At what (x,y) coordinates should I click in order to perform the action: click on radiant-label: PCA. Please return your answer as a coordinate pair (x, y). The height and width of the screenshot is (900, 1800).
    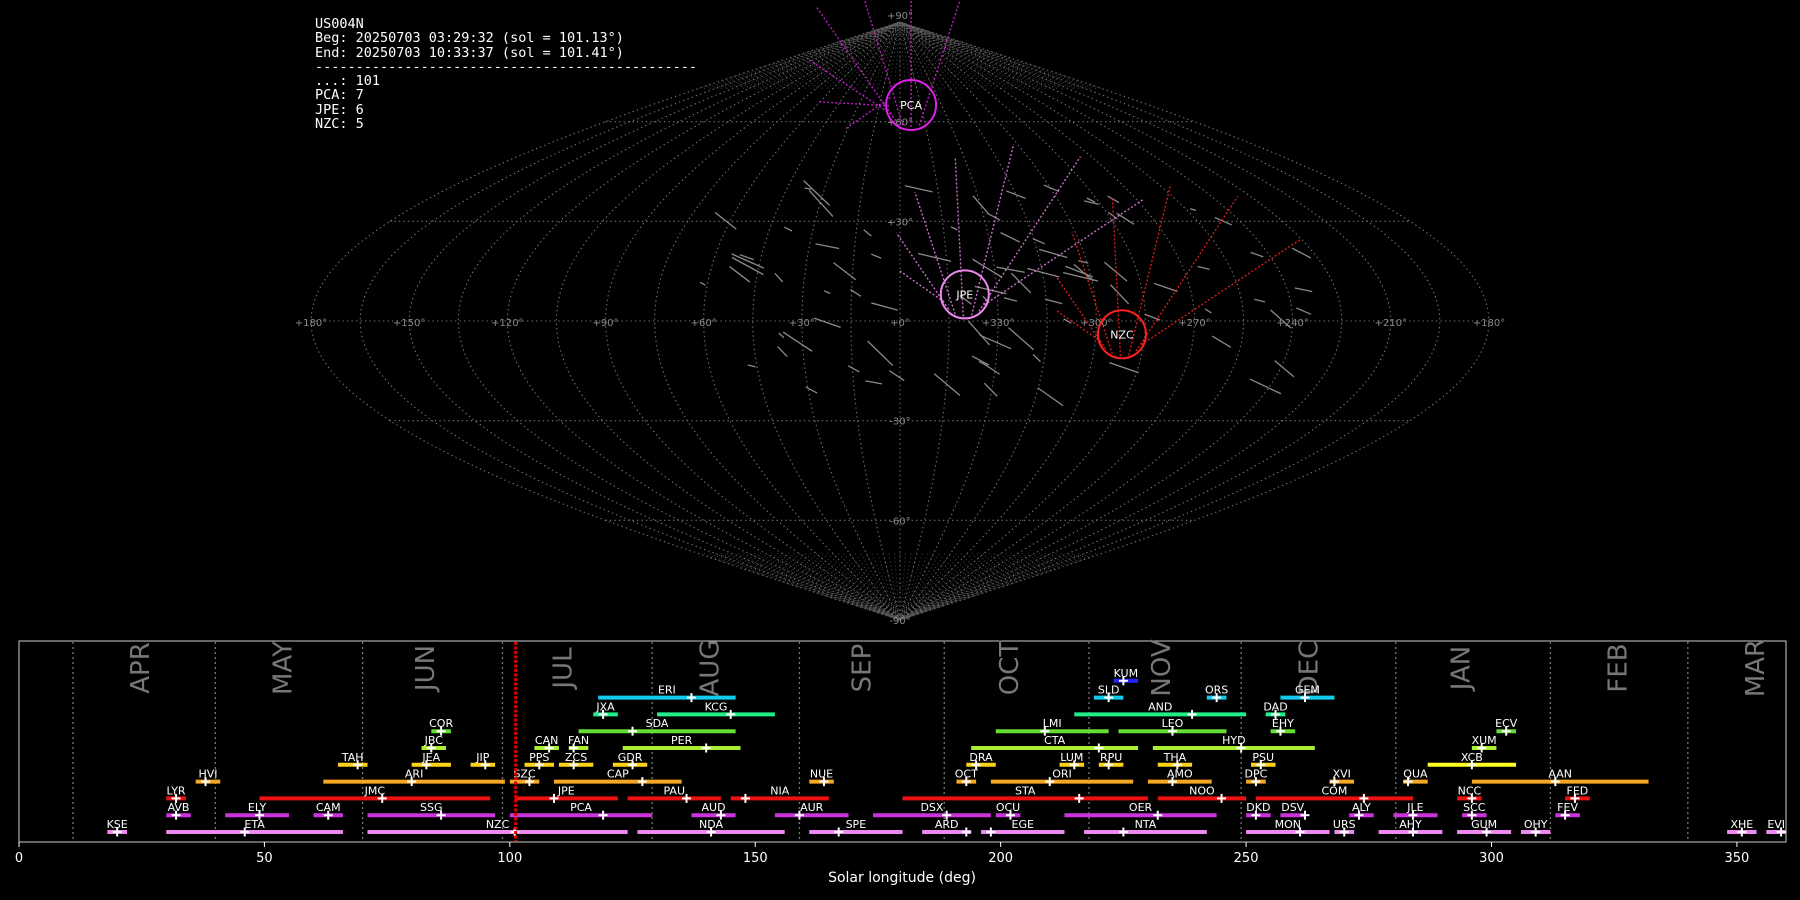
    Looking at the image, I should click on (911, 105).